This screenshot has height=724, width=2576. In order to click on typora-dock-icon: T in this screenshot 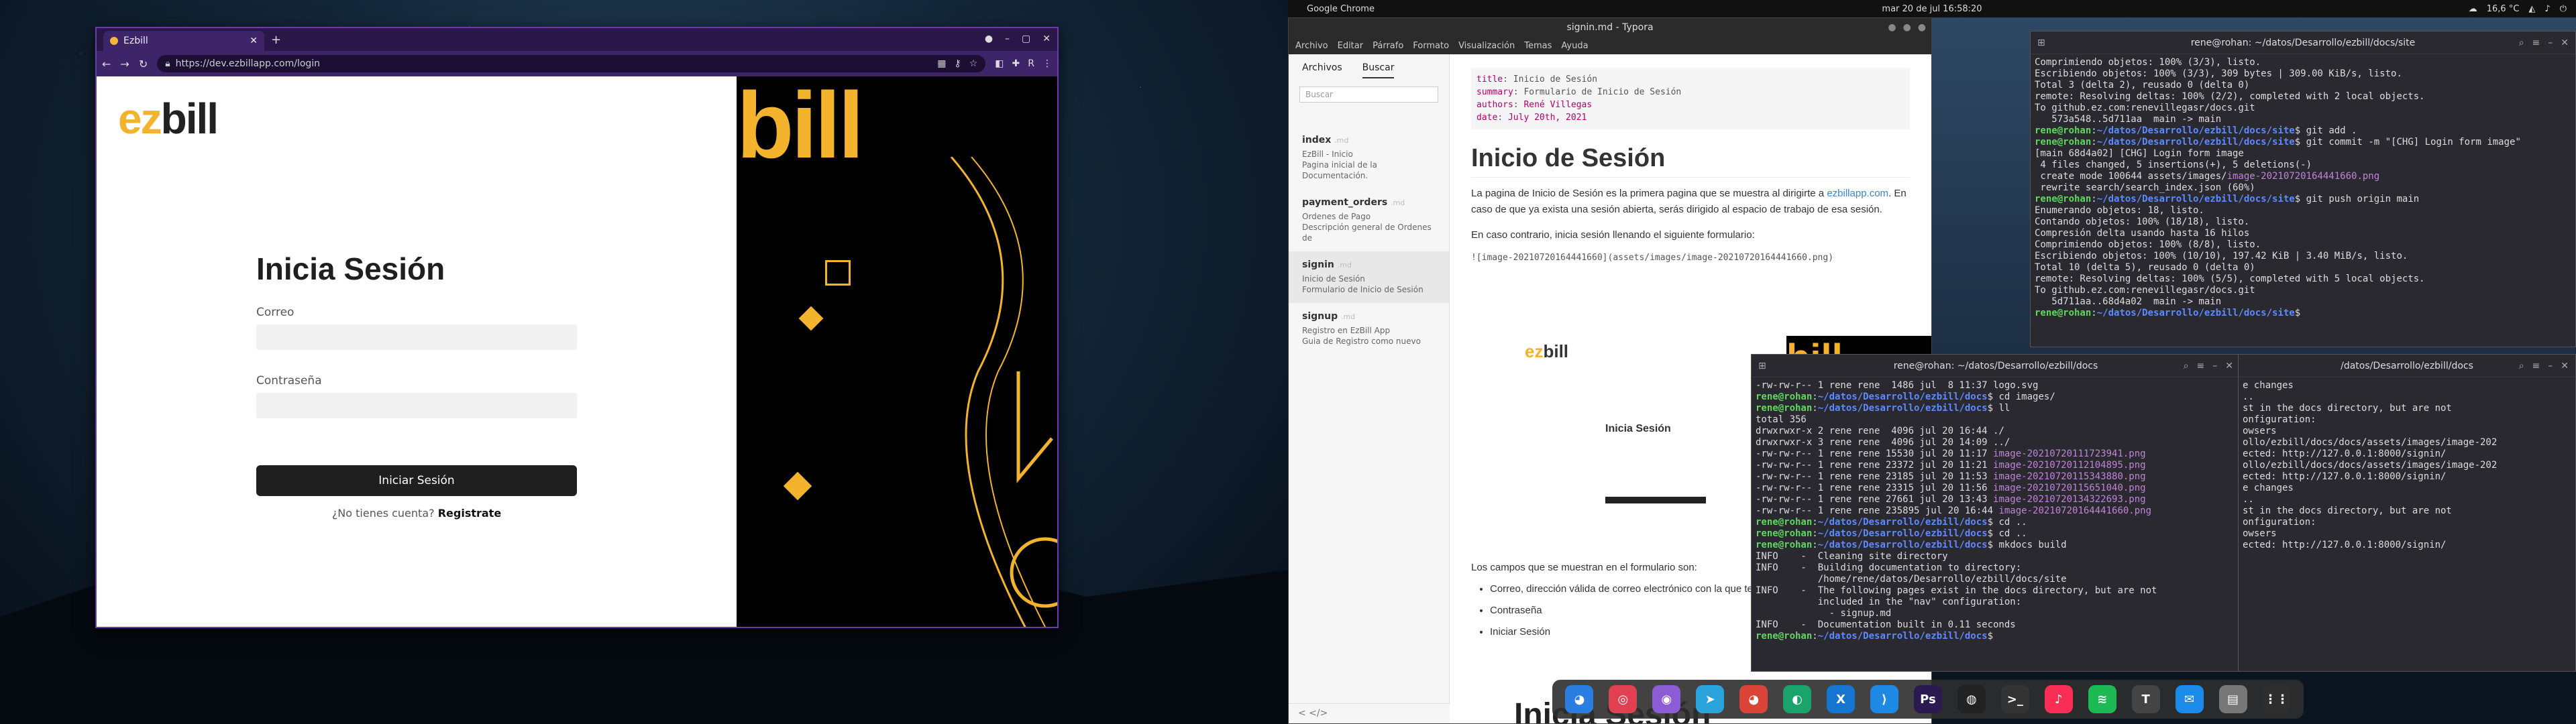, I will do `click(2145, 699)`.